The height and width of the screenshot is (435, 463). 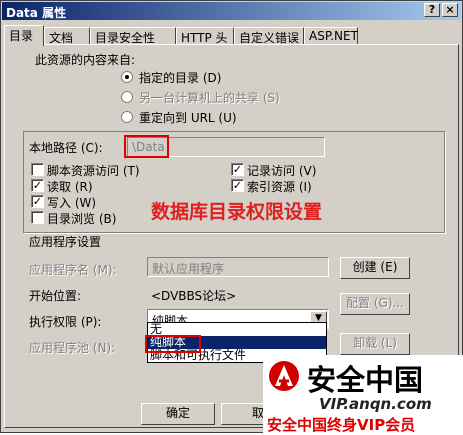 What do you see at coordinates (36, 13) in the screenshot?
I see `window-title: Data 属性` at bounding box center [36, 13].